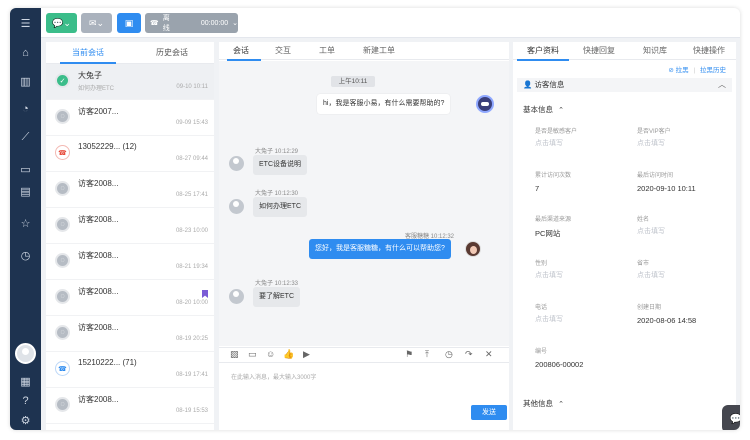 The height and width of the screenshot is (440, 750). What do you see at coordinates (624, 85) in the screenshot?
I see `visitor-info-header: 👤 访客信息 ︿` at bounding box center [624, 85].